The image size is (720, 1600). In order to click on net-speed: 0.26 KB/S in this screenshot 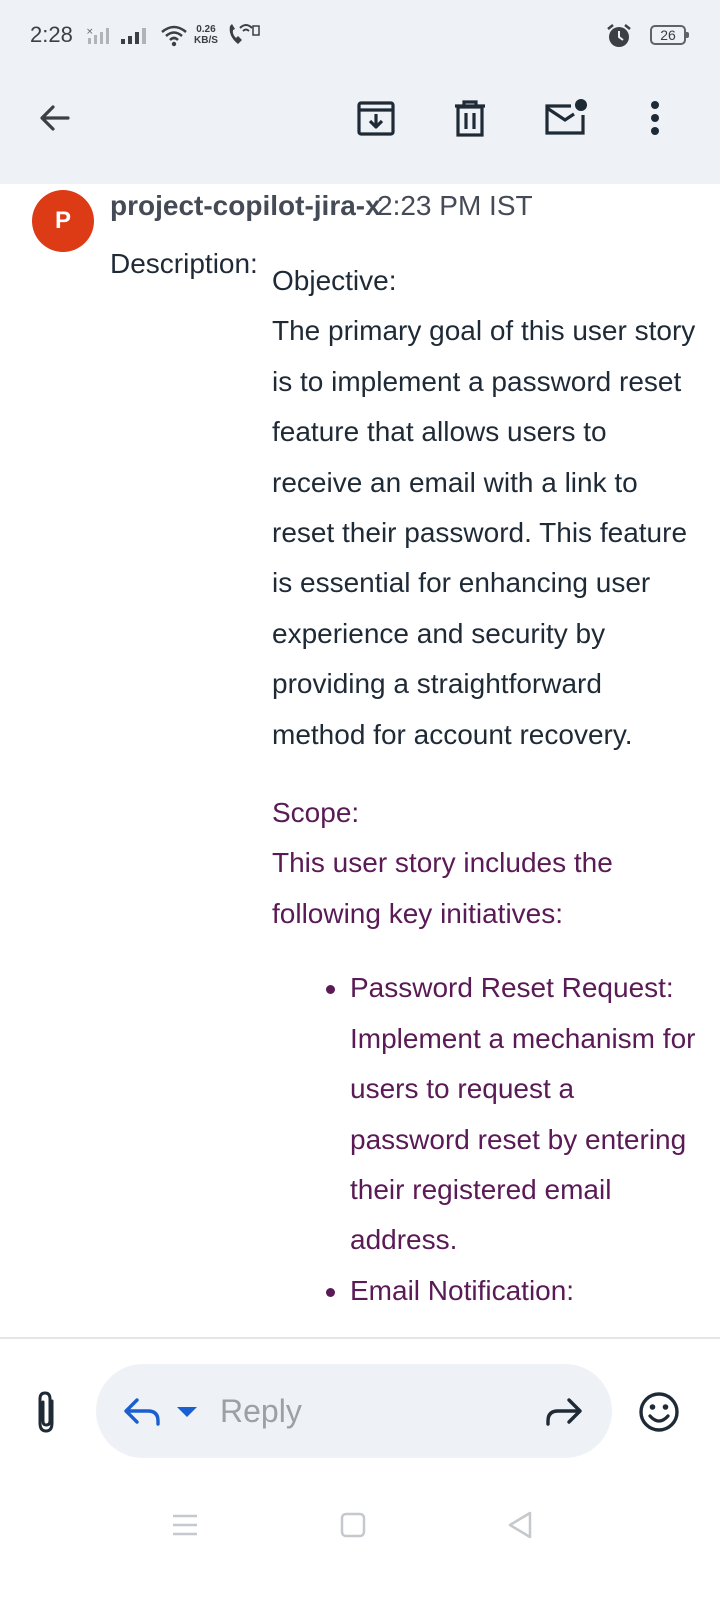, I will do `click(206, 35)`.